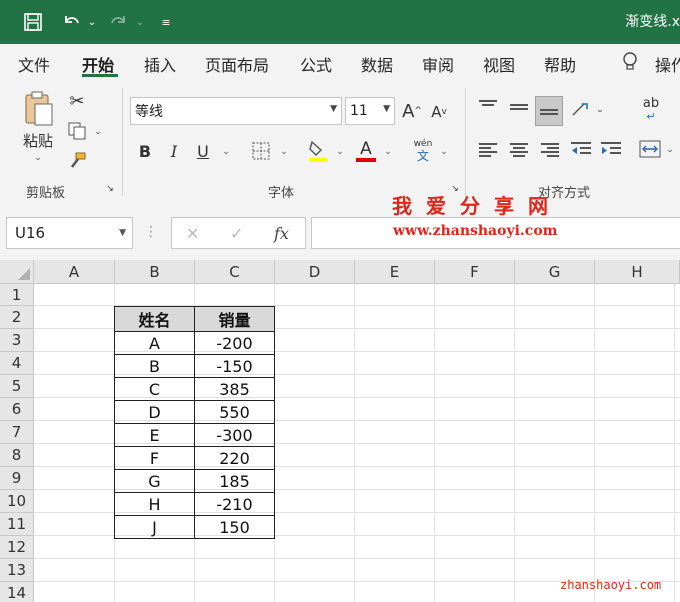  What do you see at coordinates (38, 158) in the screenshot?
I see `paste-dropdown-icon: ⌄` at bounding box center [38, 158].